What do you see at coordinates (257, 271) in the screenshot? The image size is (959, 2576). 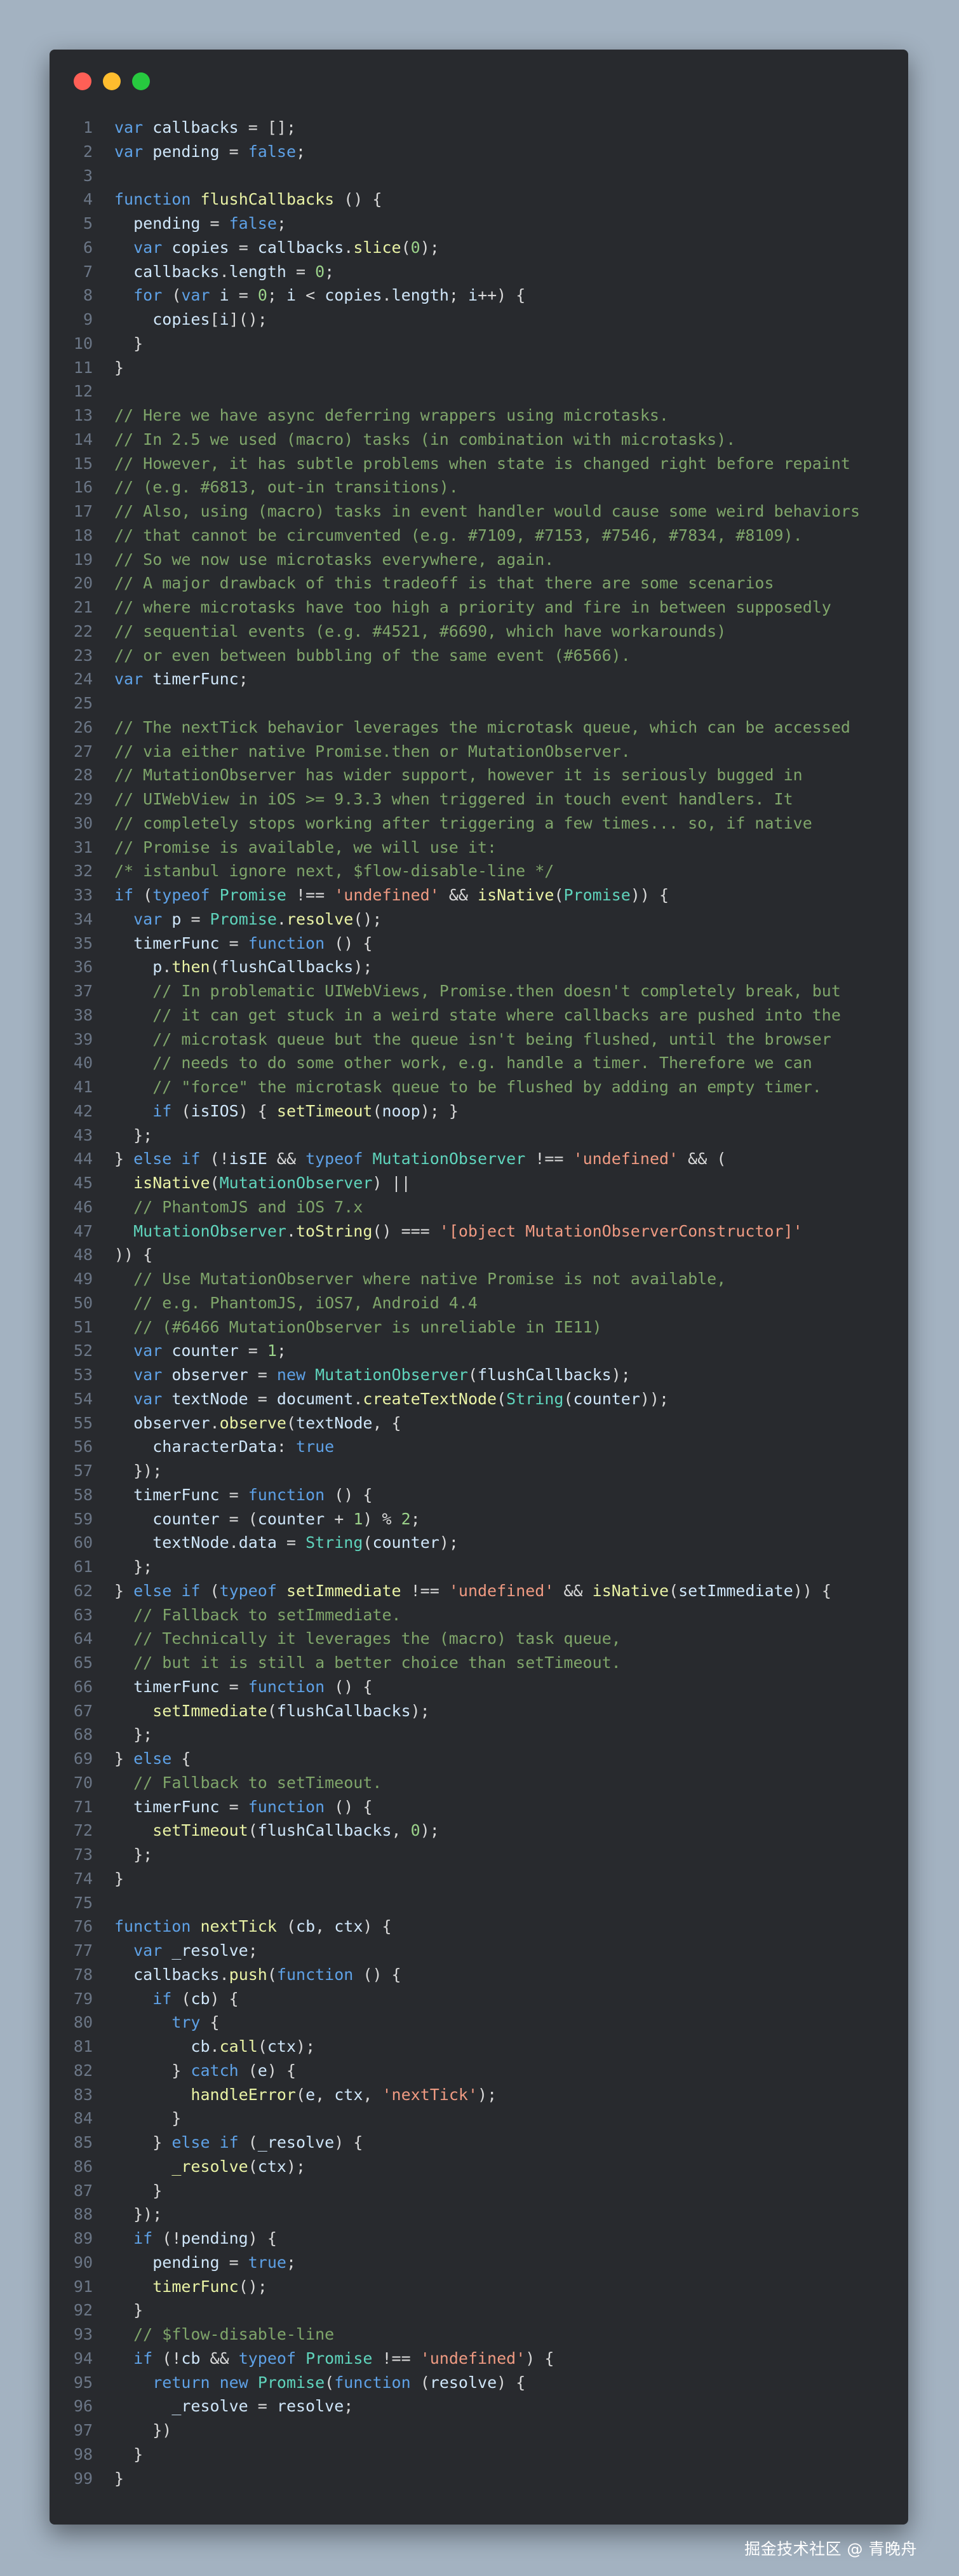 I see `code-token: length` at bounding box center [257, 271].